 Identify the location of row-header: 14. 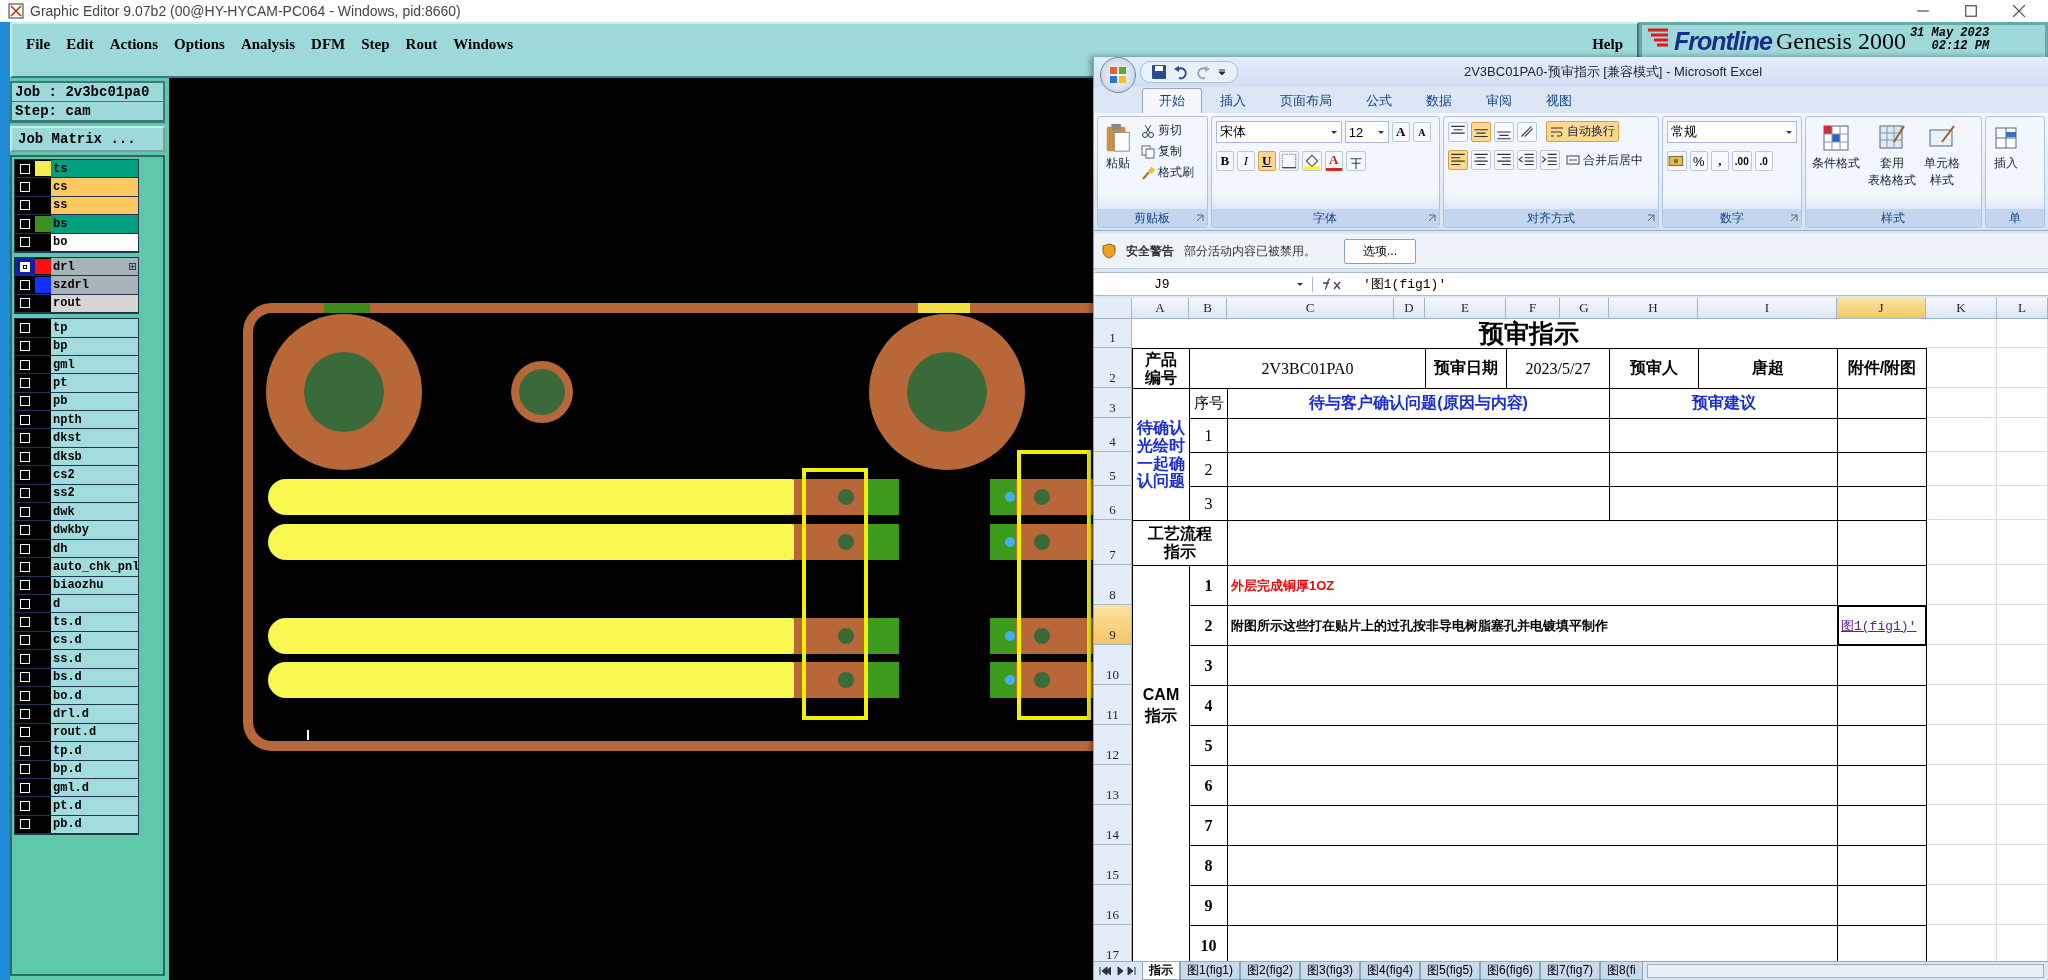
(1113, 825).